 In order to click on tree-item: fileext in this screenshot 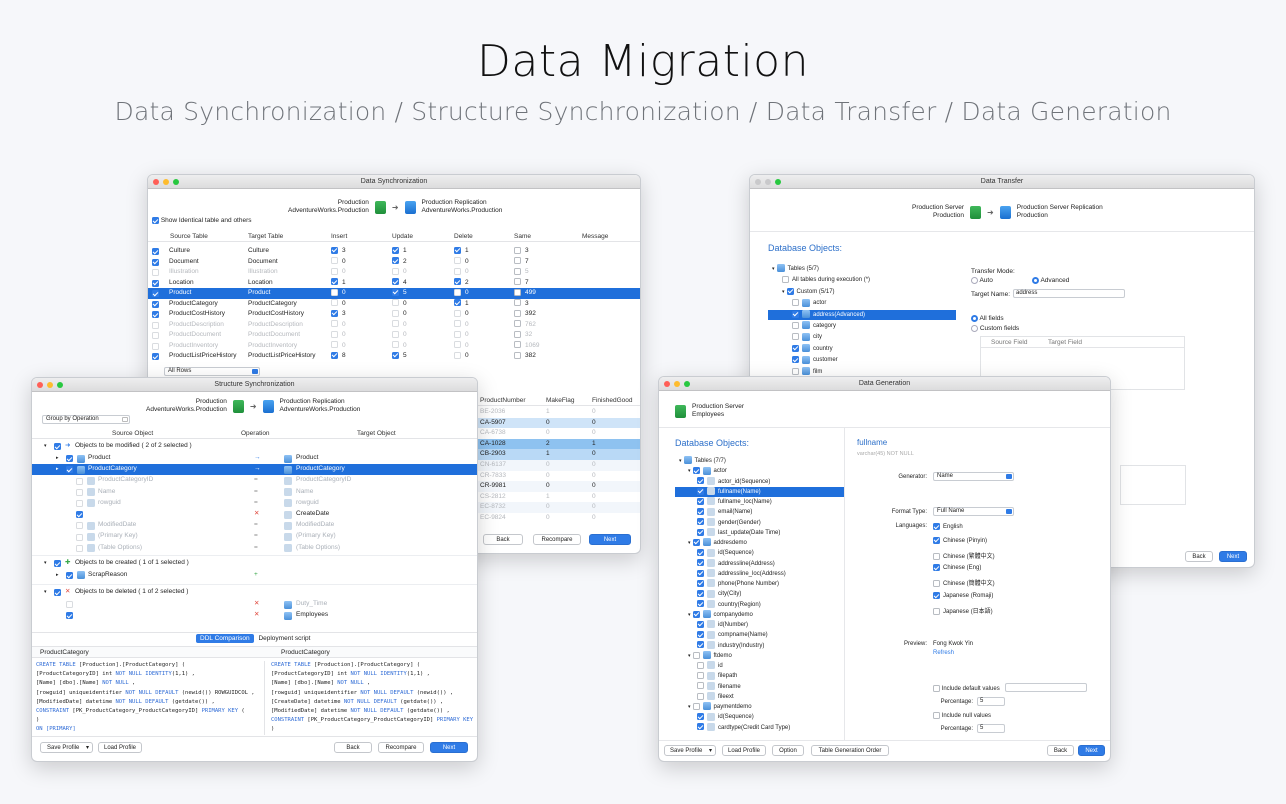, I will do `click(759, 697)`.